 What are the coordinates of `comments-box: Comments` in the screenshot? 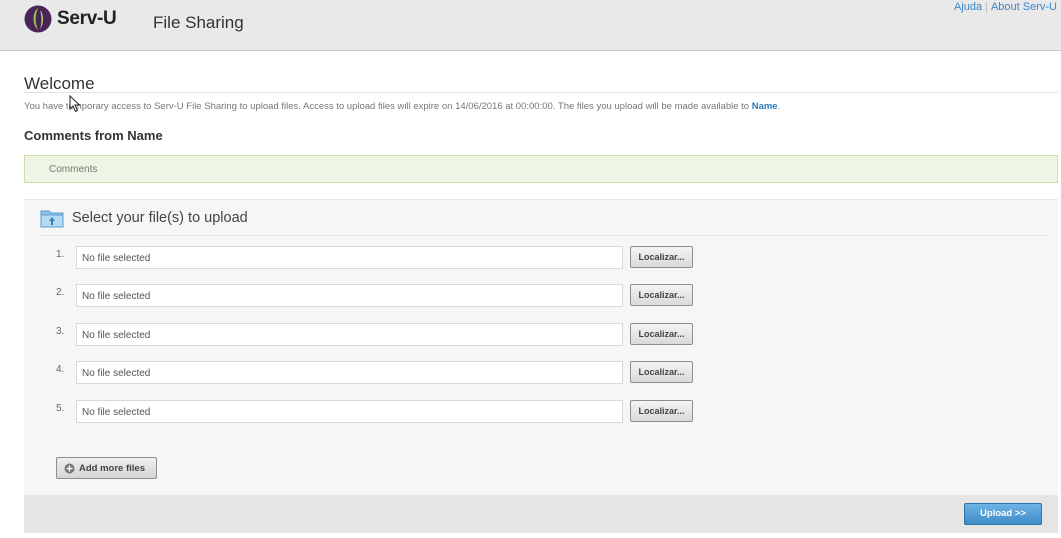 It's located at (541, 169).